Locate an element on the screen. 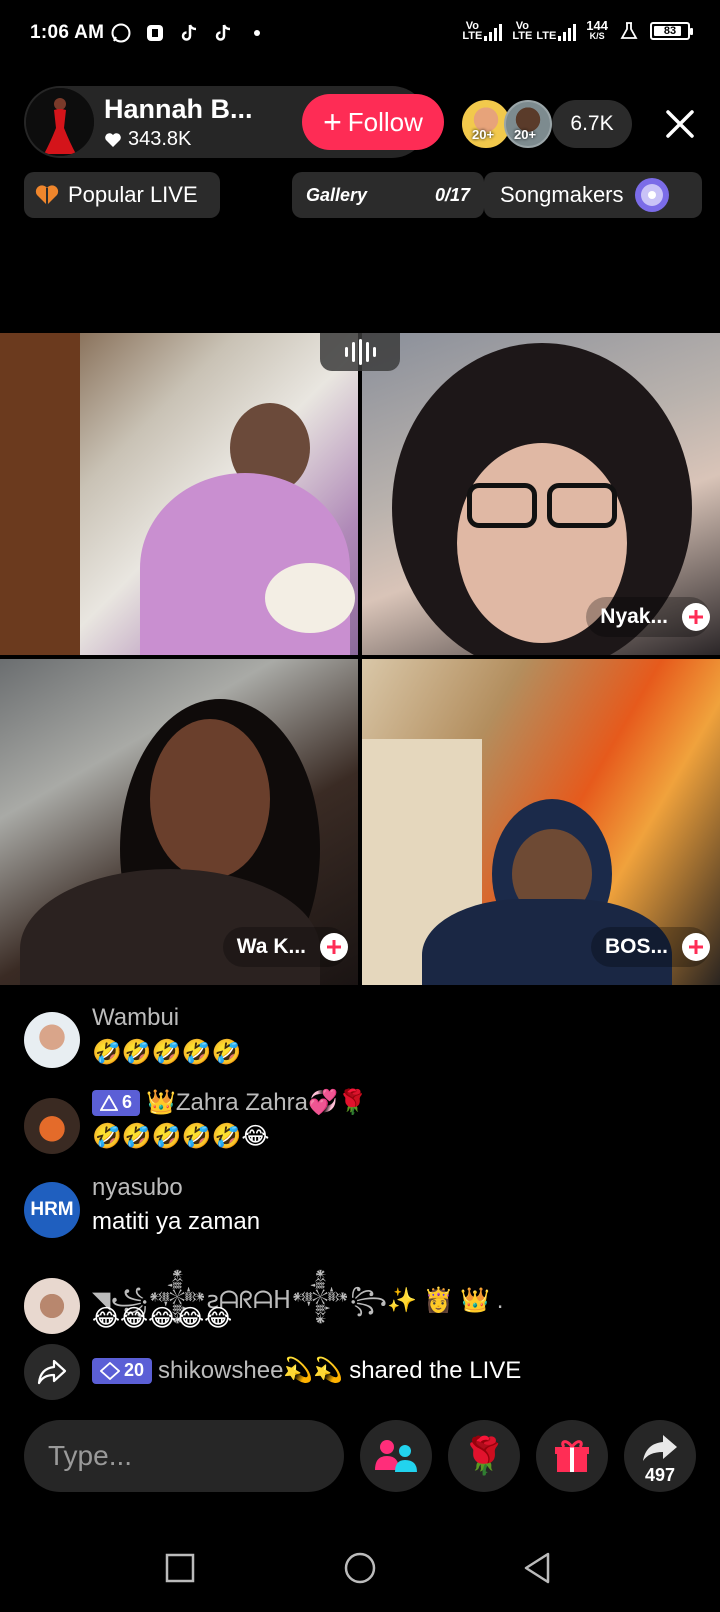 This screenshot has height=1612, width=720. comment-text: 🤣🤣🤣🤣🤣😂 is located at coordinates (181, 1136).